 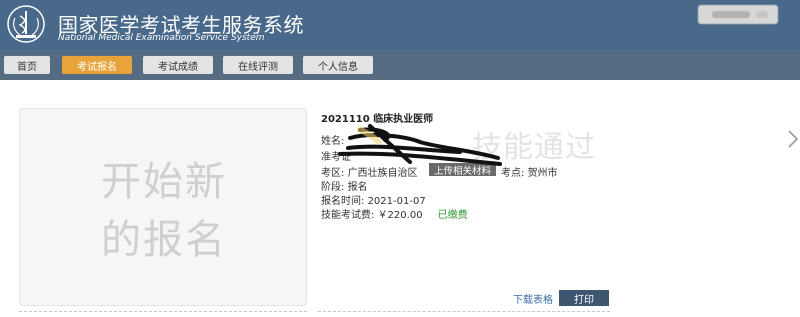 What do you see at coordinates (344, 185) in the screenshot?
I see `stage-row: 阶段: 报名` at bounding box center [344, 185].